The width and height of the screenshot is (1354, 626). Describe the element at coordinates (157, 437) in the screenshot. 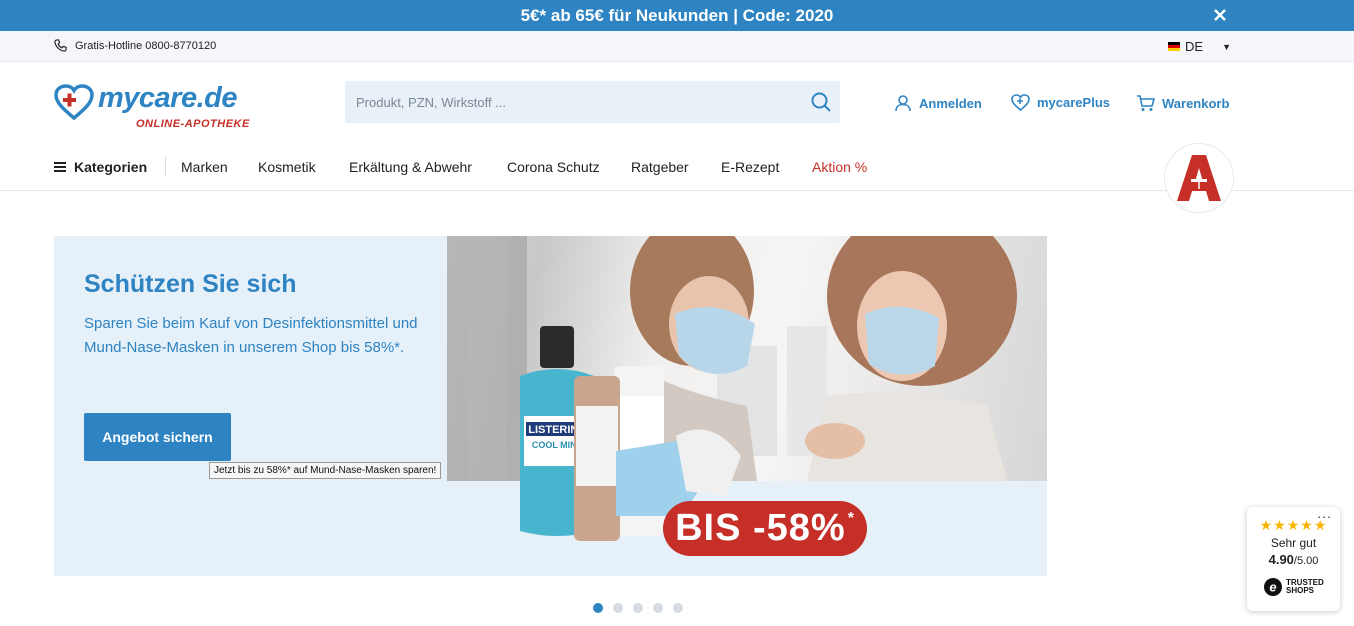

I see `offer-button: Angebot sichern` at that location.